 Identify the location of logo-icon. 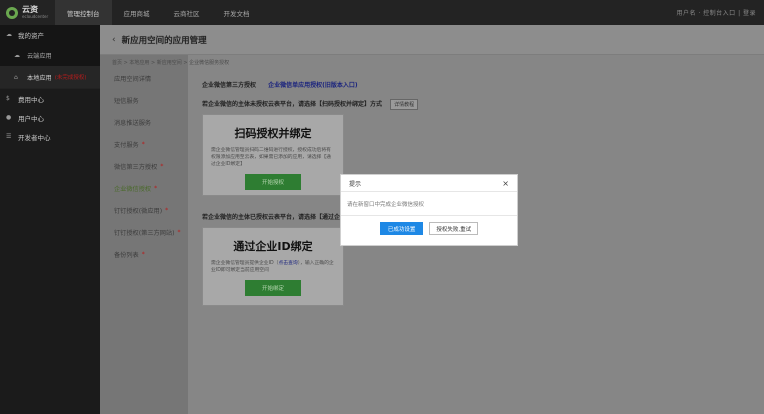
(12, 12).